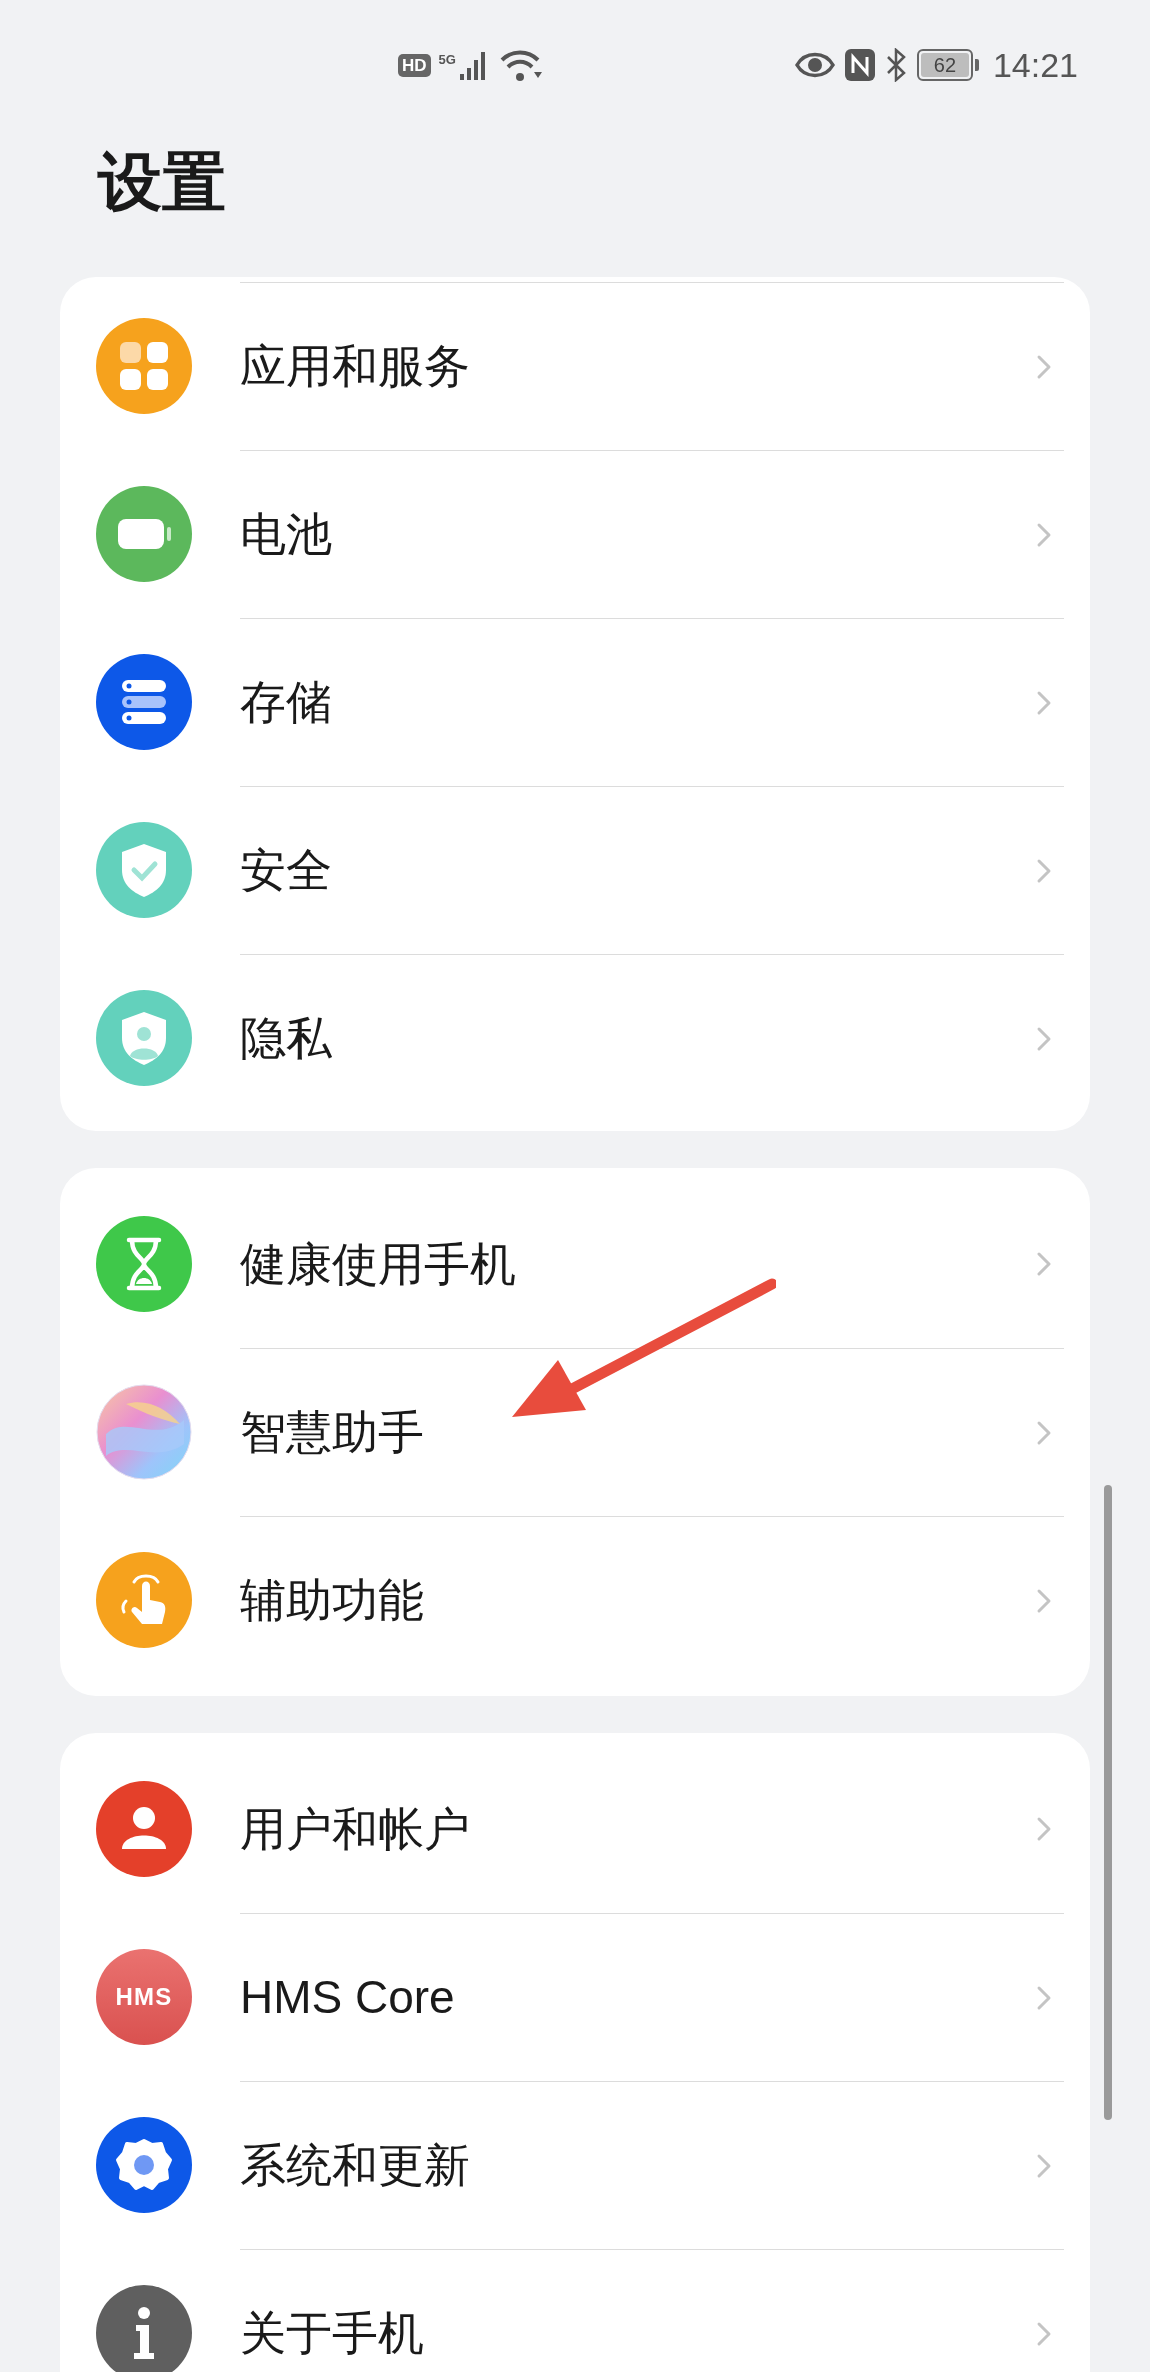 The width and height of the screenshot is (1150, 2372). I want to click on nfc-icon, so click(859, 65).